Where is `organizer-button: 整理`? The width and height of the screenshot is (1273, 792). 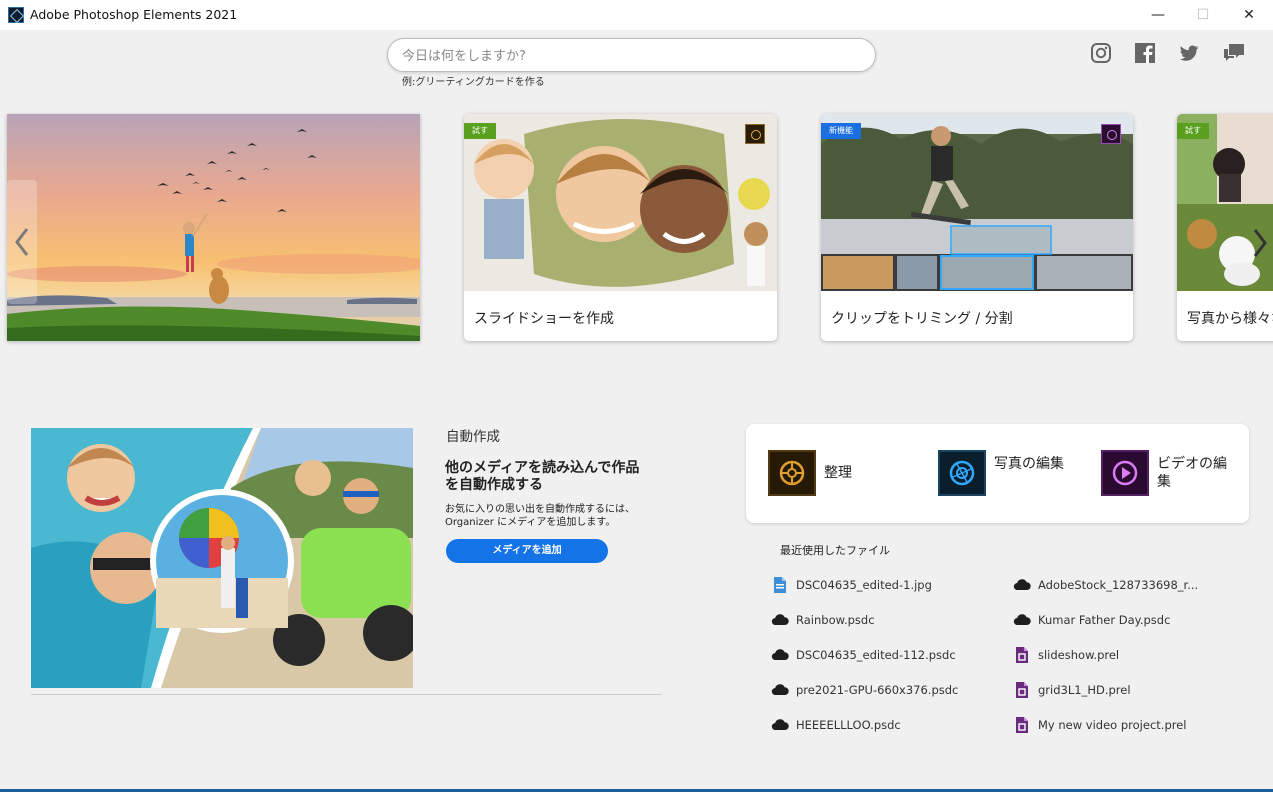 organizer-button: 整理 is located at coordinates (838, 474).